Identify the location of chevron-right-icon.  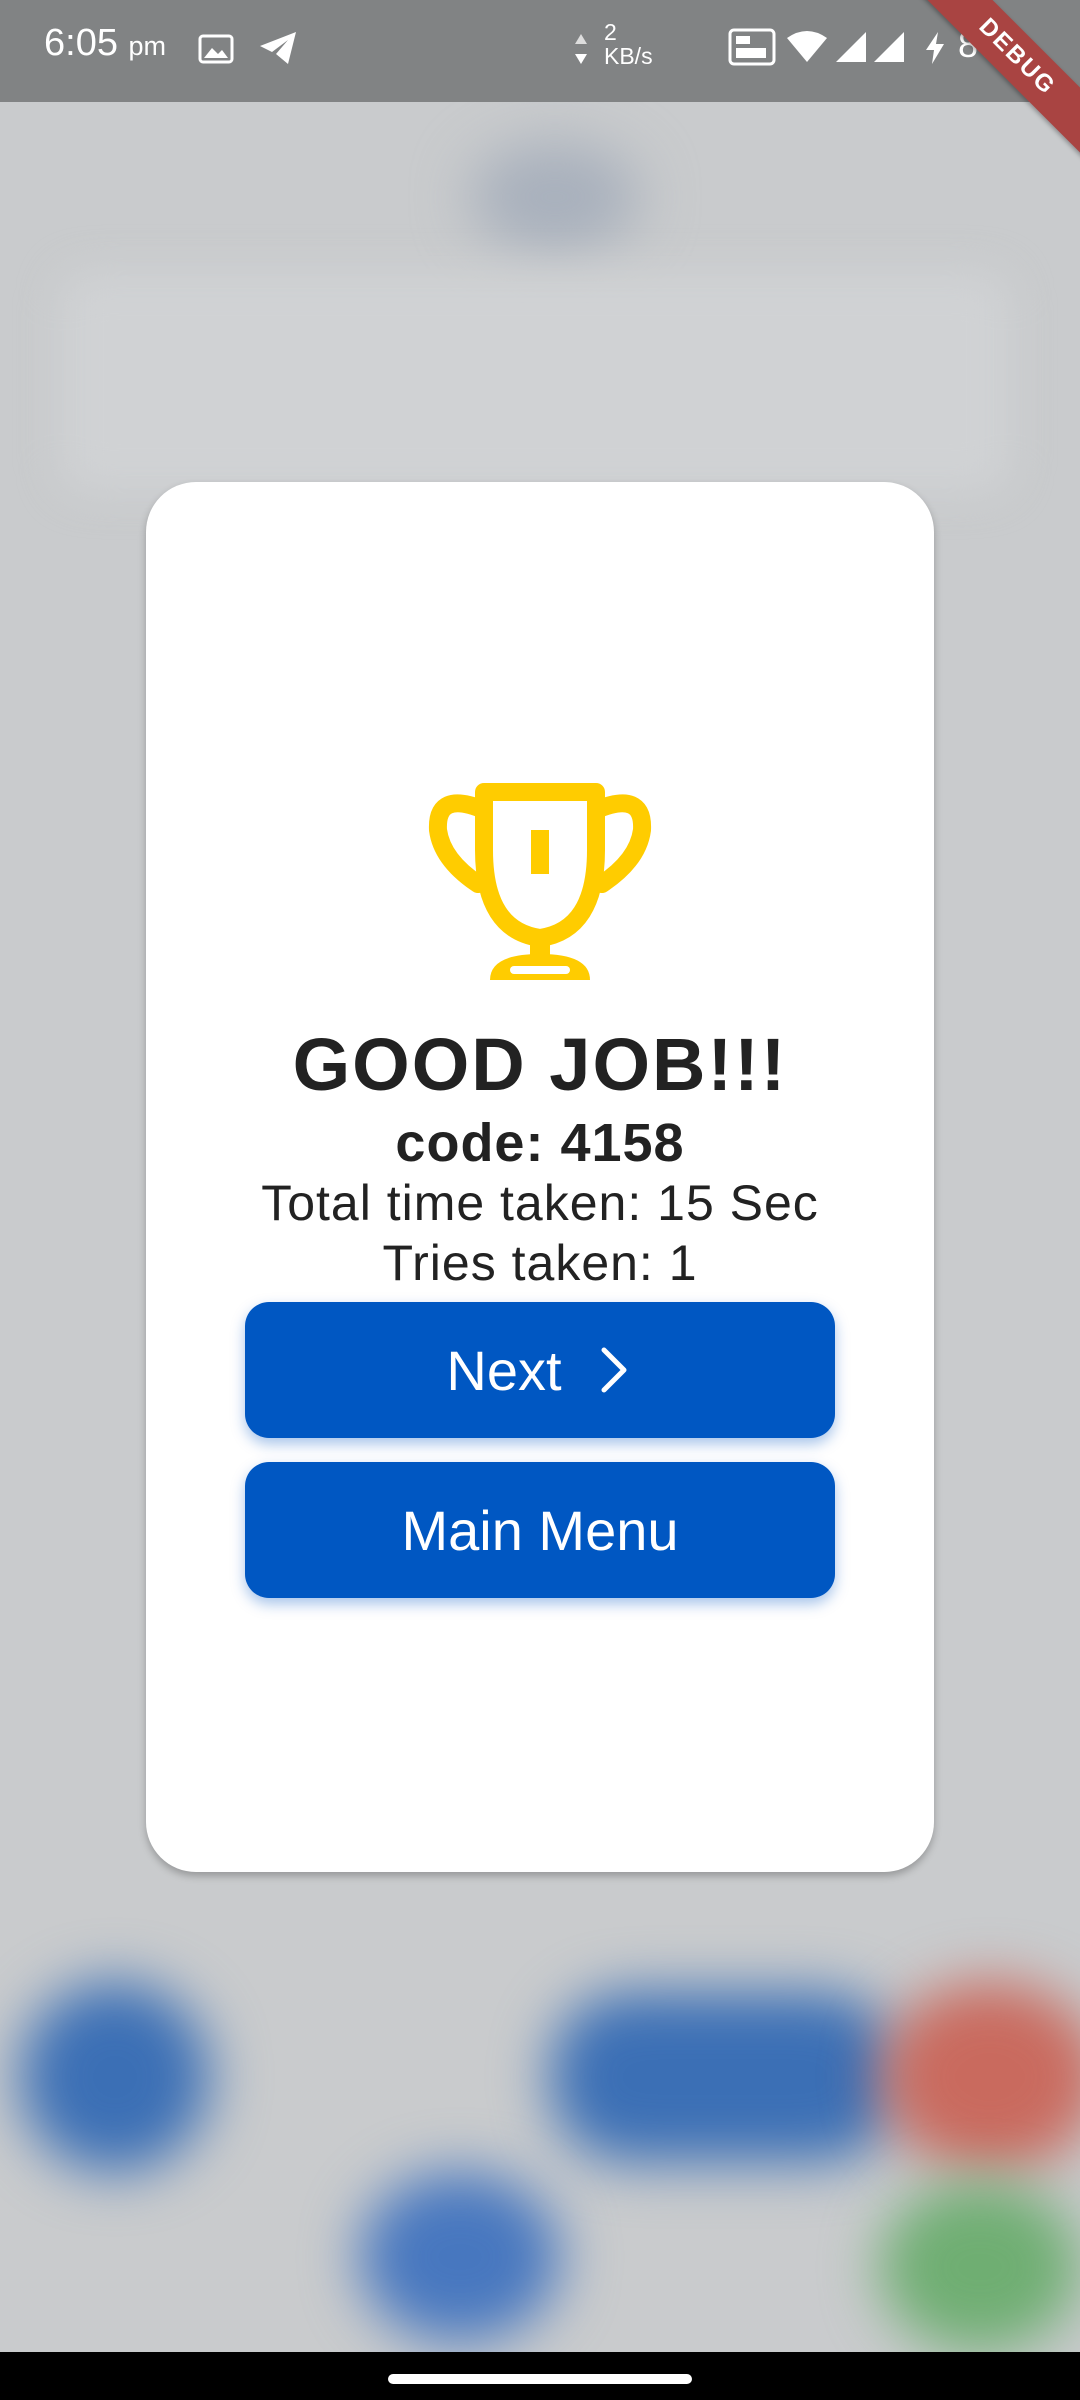
(614, 1370).